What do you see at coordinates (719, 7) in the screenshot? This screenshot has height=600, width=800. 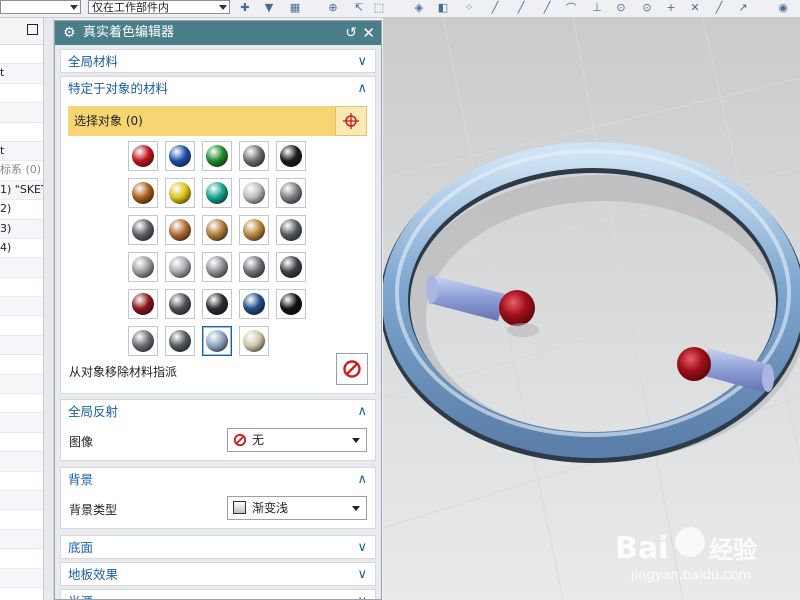 I see `line-icon: ╱` at bounding box center [719, 7].